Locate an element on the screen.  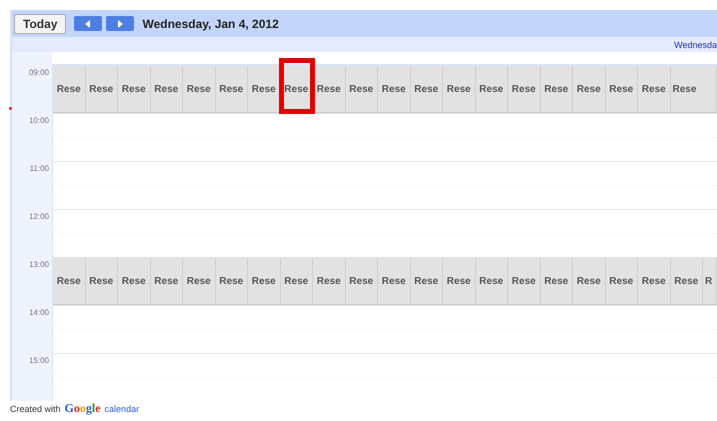
time-label: 10:00 is located at coordinates (39, 120).